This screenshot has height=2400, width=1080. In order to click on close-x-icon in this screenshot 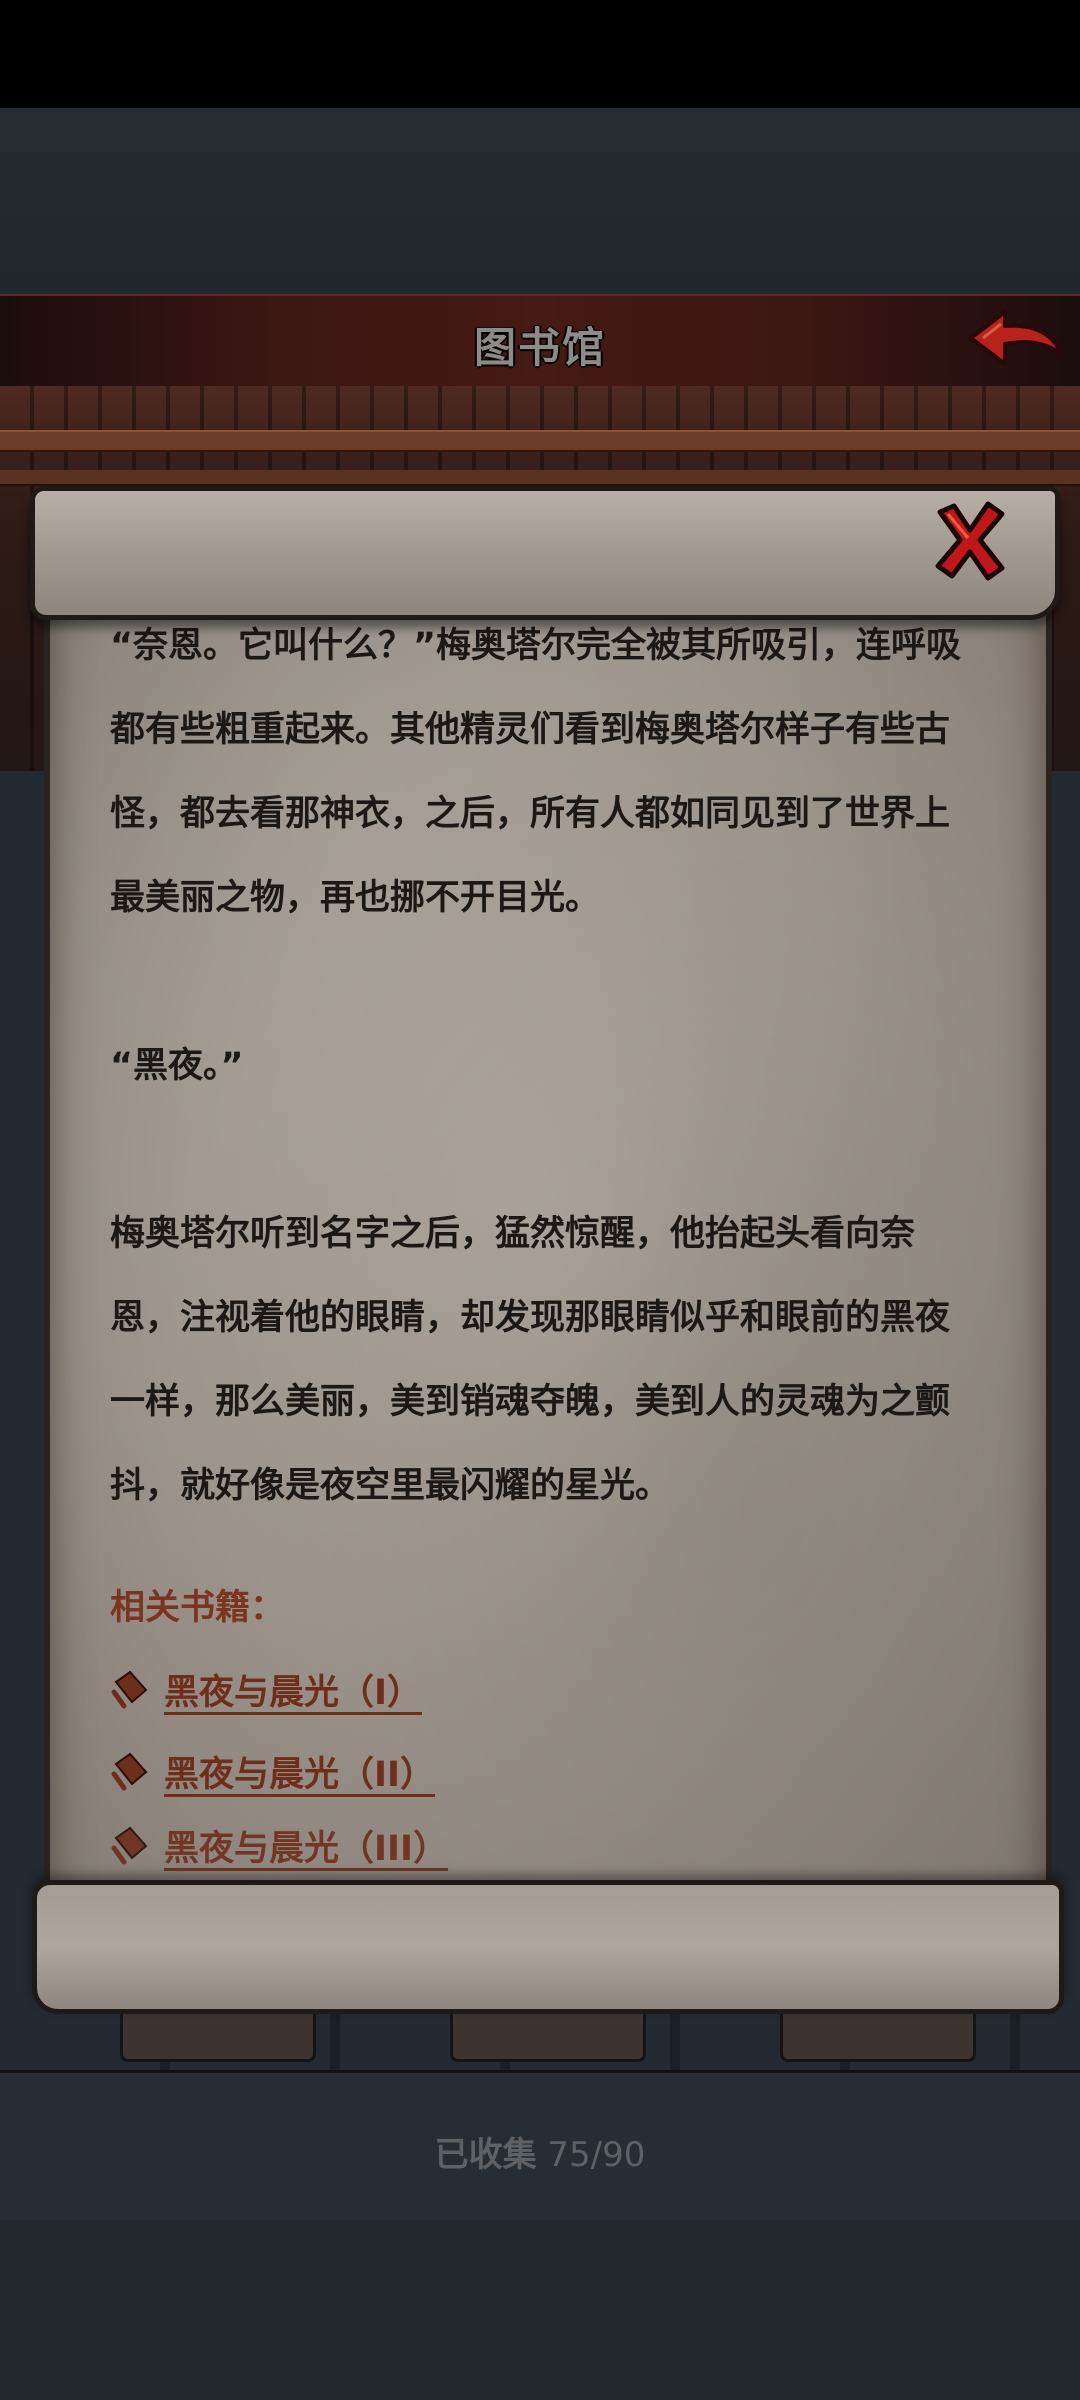, I will do `click(970, 541)`.